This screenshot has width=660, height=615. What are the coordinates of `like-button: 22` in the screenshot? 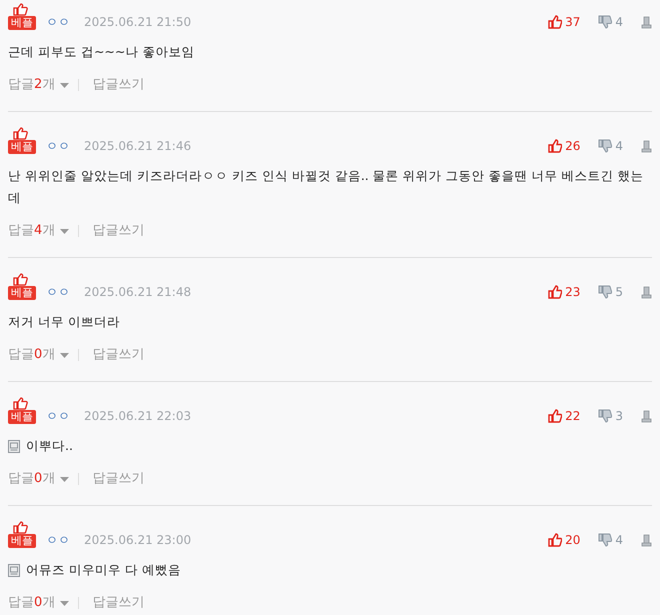 It's located at (564, 416).